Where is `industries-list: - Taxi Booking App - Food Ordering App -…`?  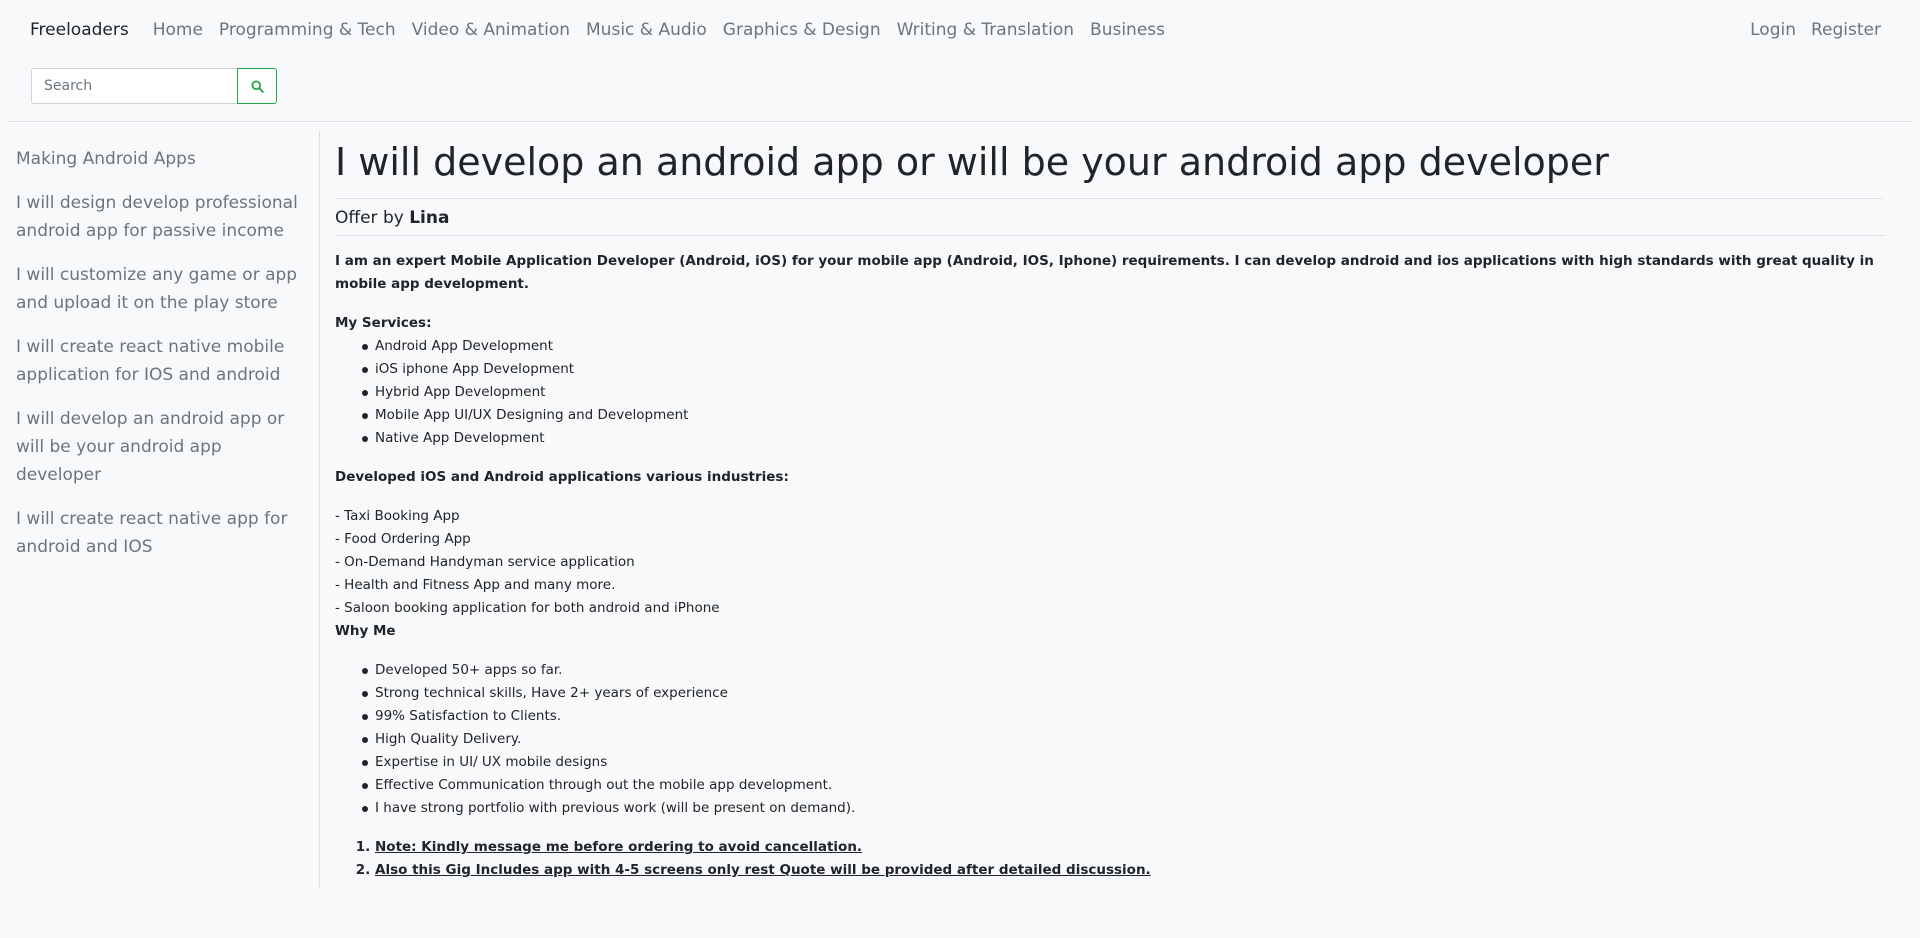
industries-list: - Taxi Booking App - Food Ordering App -… is located at coordinates (1110, 562).